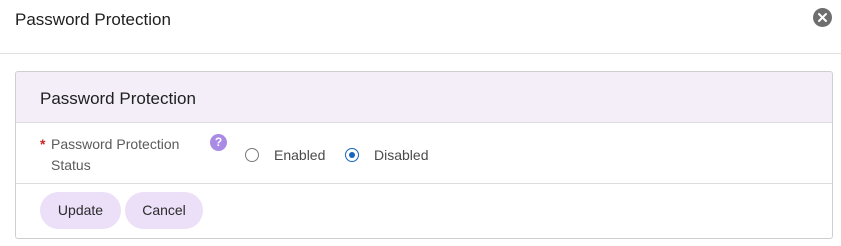 Image resolution: width=841 pixels, height=246 pixels. Describe the element at coordinates (43, 144) in the screenshot. I see `required-mark: *` at that location.